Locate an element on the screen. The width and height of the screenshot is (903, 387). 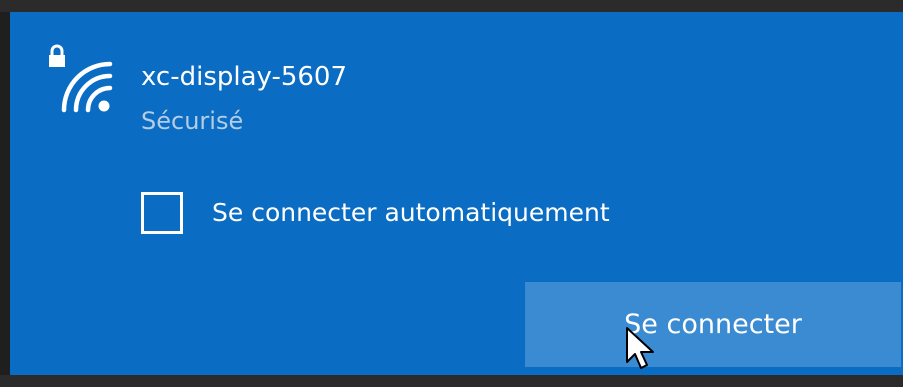
lock-icon is located at coordinates (57, 55).